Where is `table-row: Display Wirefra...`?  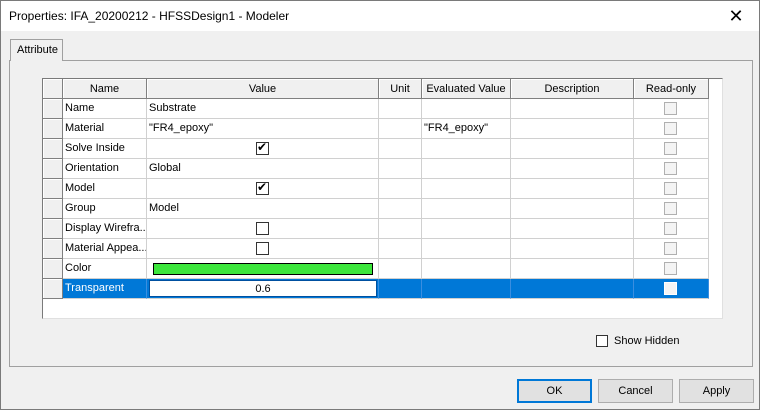
table-row: Display Wirefra... is located at coordinates (376, 229).